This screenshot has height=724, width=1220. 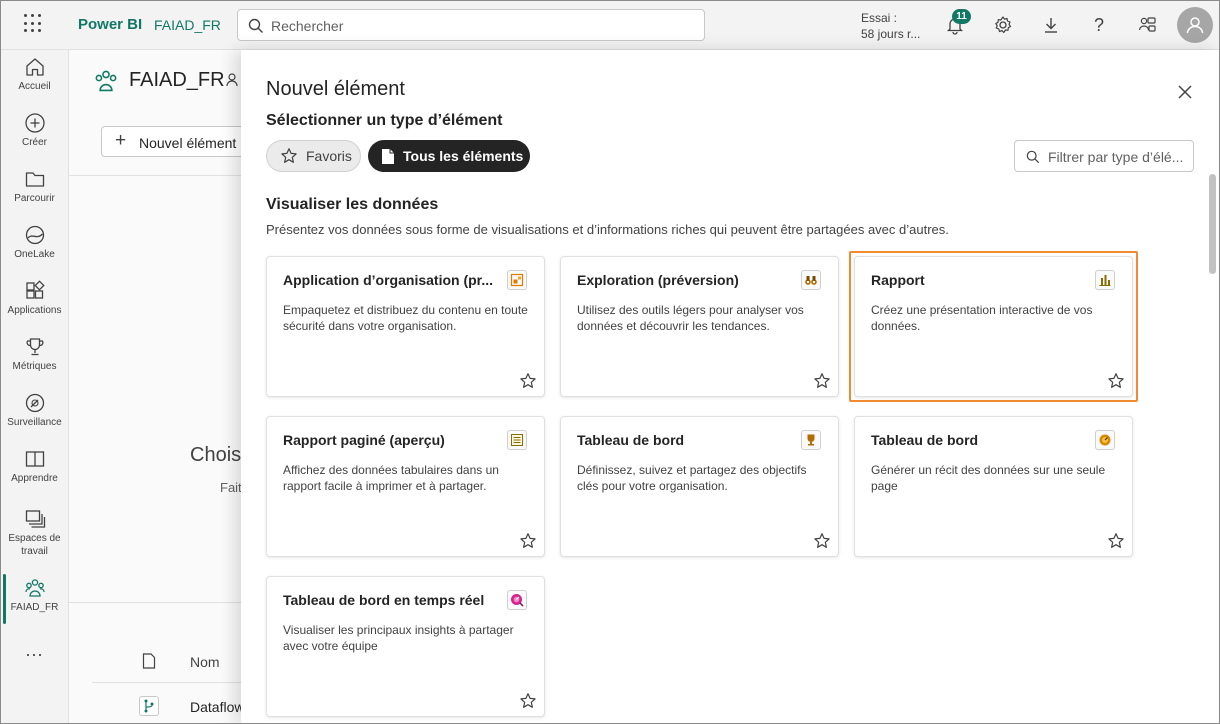 I want to click on nav-item-learn: Apprendre, so click(x=34, y=466).